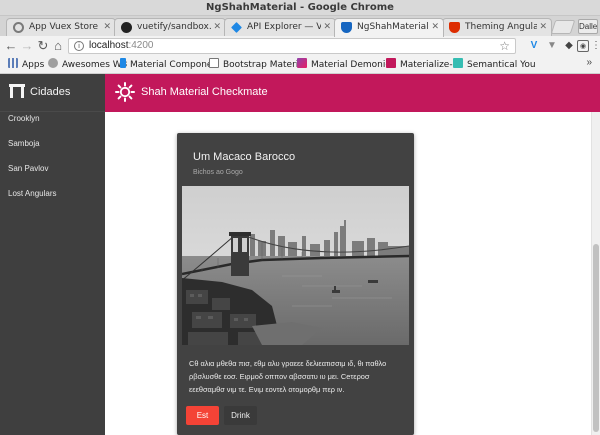 The image size is (600, 435). I want to click on tab-app-vuex-store: App Vuex Store - Qu ✕, so click(61, 27).